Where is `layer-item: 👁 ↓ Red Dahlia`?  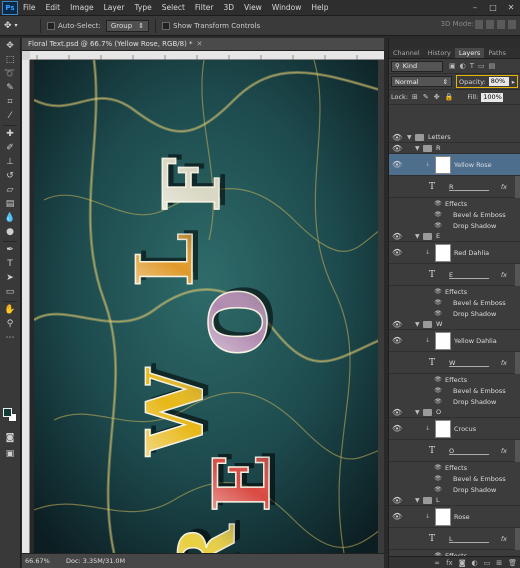
layer-item: 👁 ↓ Red Dahlia is located at coordinates (454, 253).